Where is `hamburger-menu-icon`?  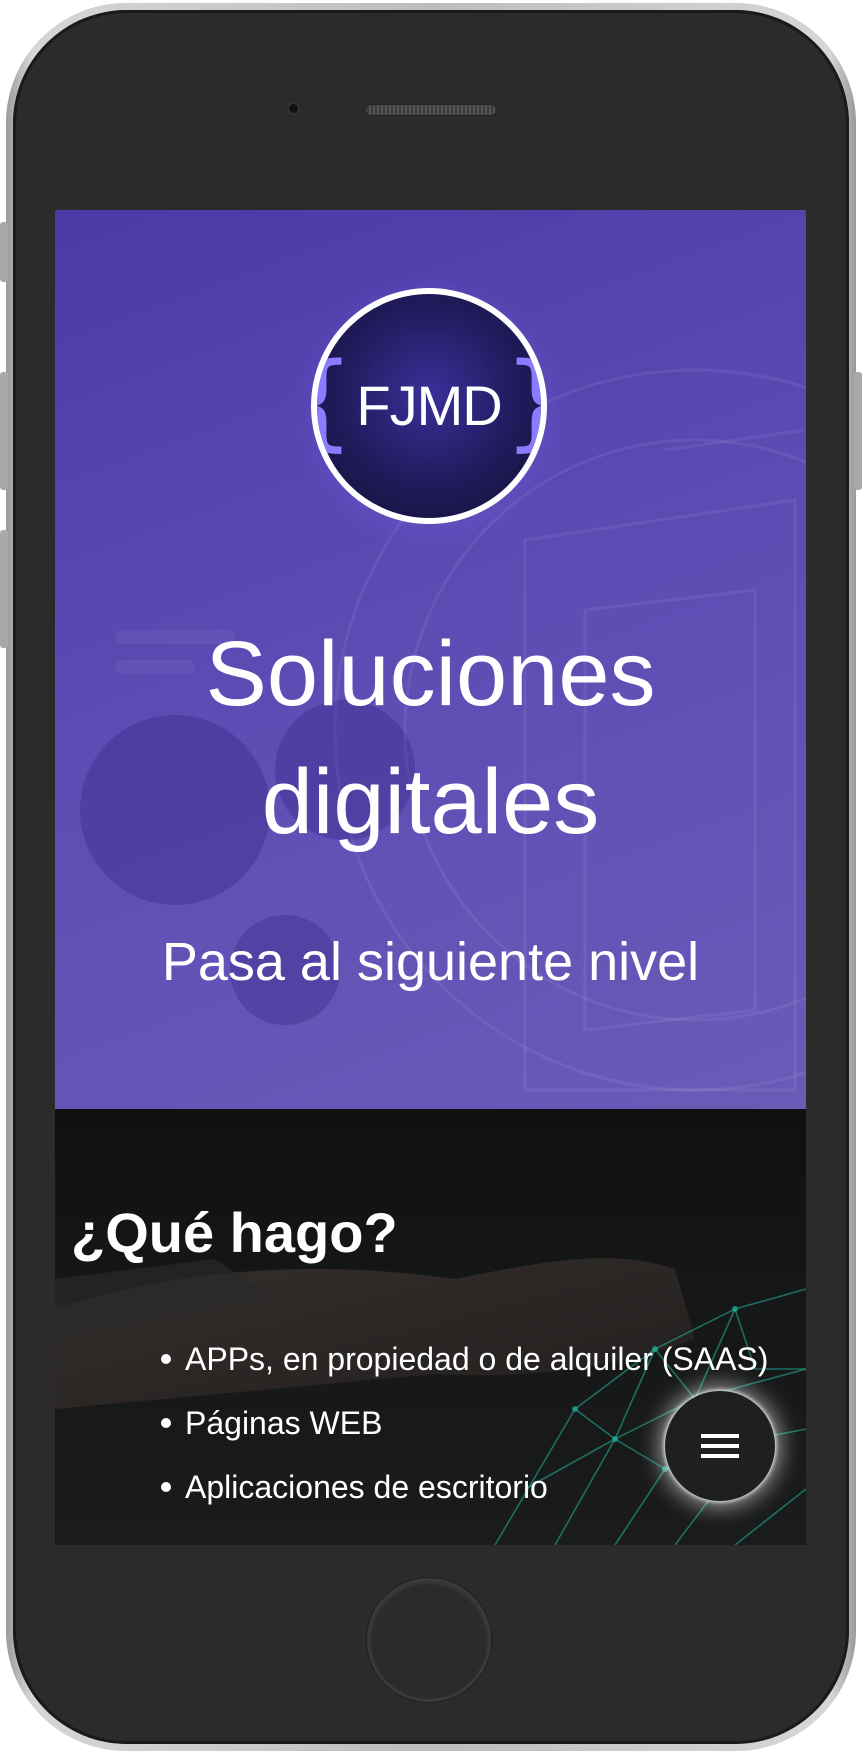
hamburger-menu-icon is located at coordinates (720, 1446).